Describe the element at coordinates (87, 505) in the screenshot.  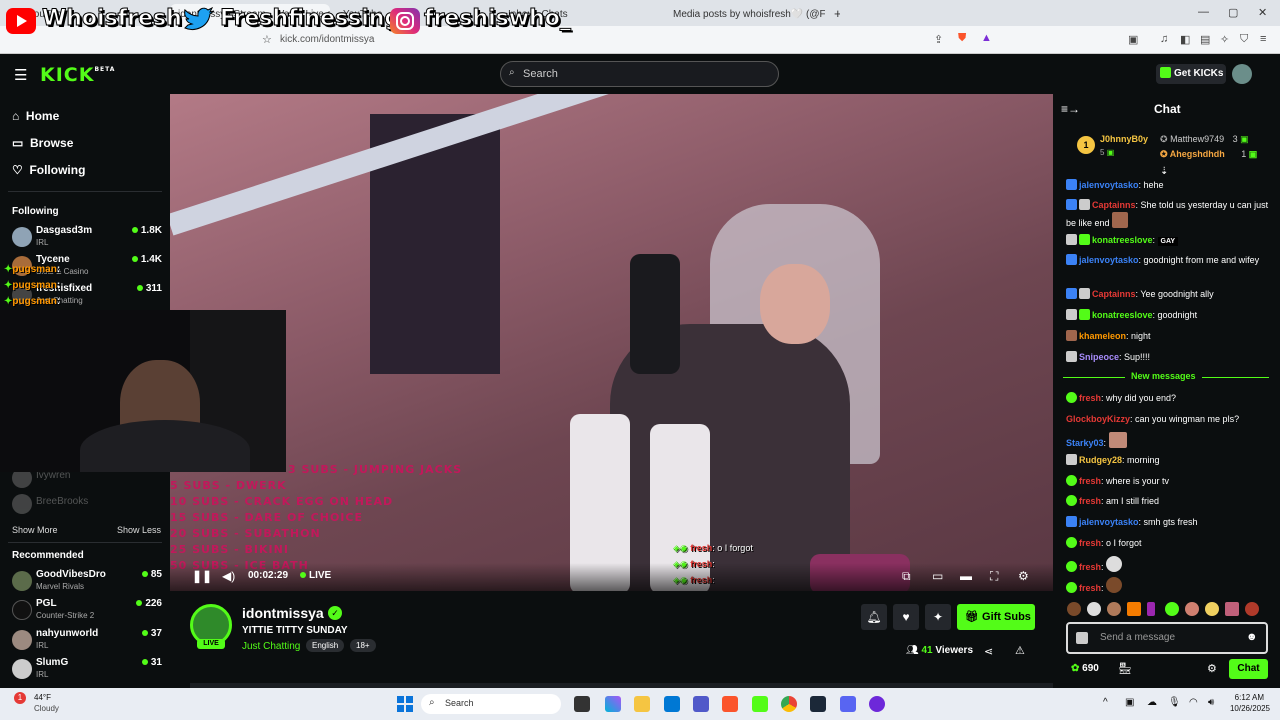
I see `sidebar-channel-offline: BreeBrooks` at that location.